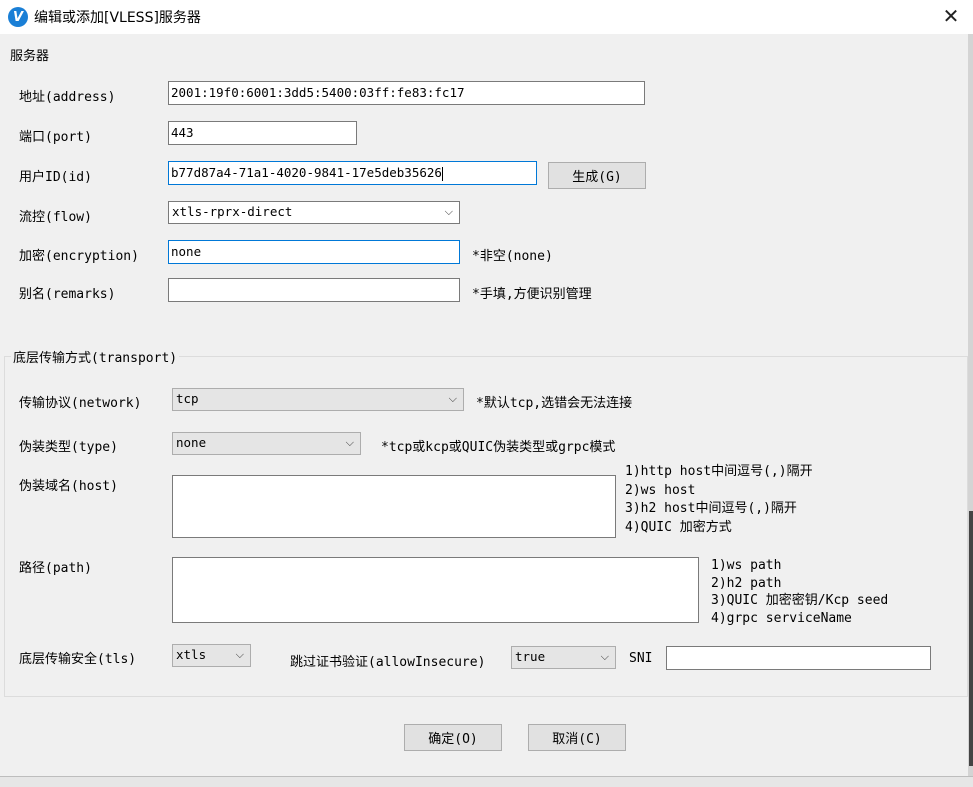  What do you see at coordinates (486, 781) in the screenshot?
I see `window-bottom-edge` at bounding box center [486, 781].